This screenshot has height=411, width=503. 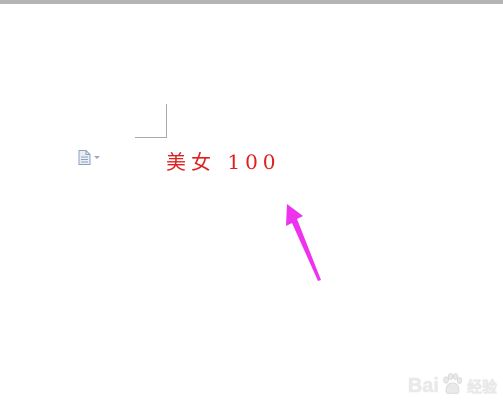 What do you see at coordinates (84, 157) in the screenshot?
I see `paste-options-icon` at bounding box center [84, 157].